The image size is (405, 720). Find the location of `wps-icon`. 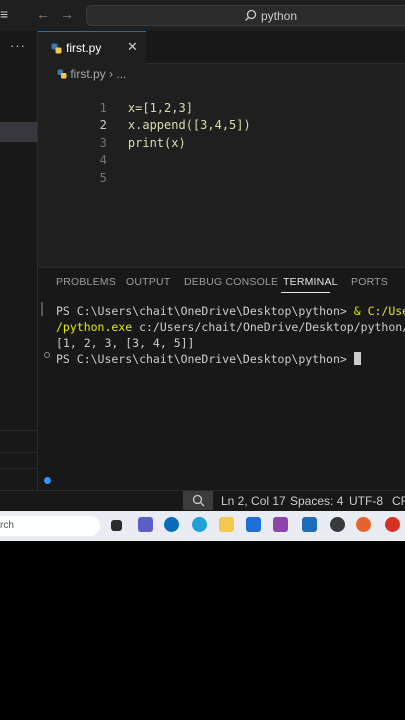

wps-icon is located at coordinates (392, 524).